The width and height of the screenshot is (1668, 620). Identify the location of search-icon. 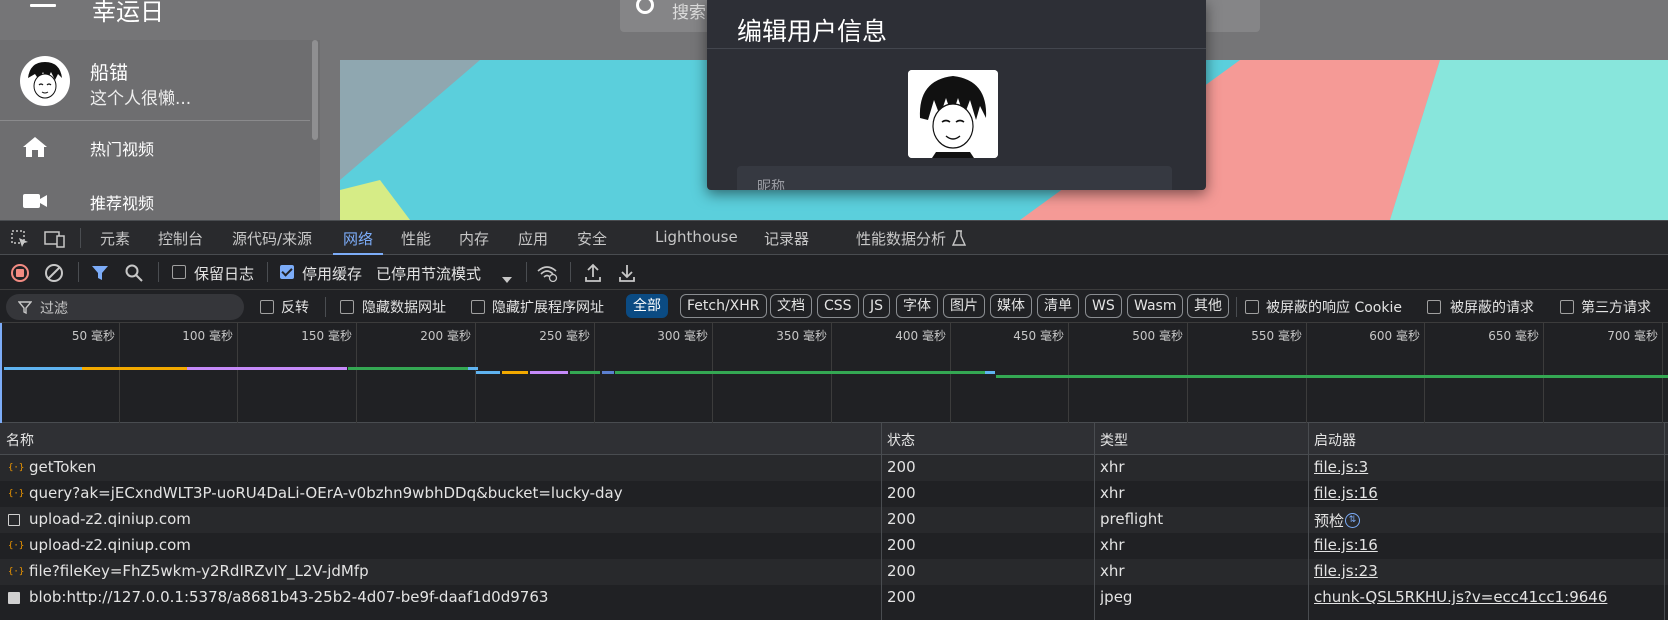
(134, 275).